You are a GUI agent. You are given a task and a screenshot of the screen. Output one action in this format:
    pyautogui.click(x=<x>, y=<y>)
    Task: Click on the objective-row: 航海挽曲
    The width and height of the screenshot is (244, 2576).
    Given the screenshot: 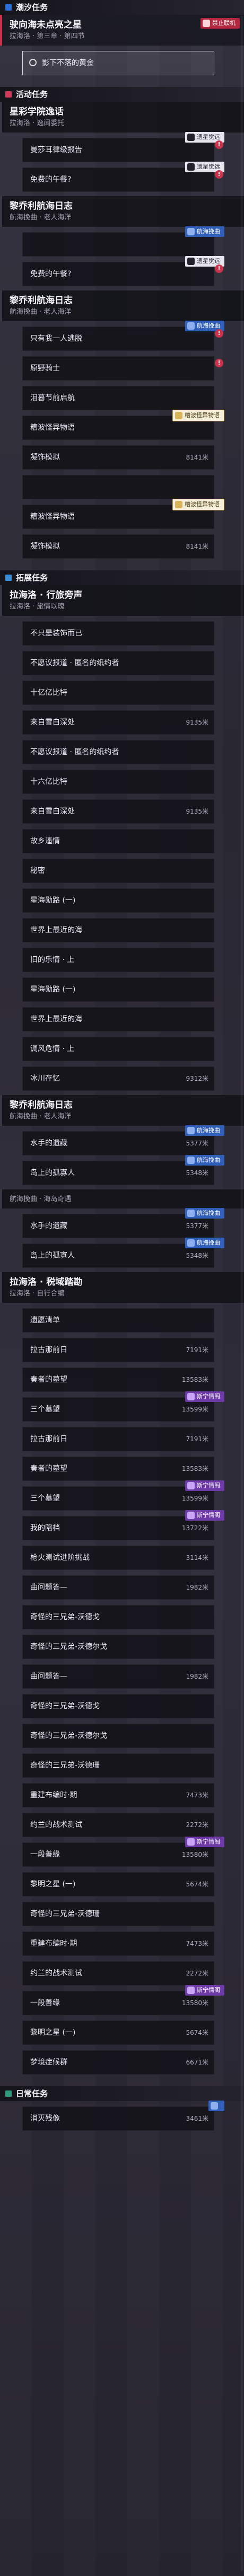 What is the action you would take?
    pyautogui.click(x=123, y=241)
    